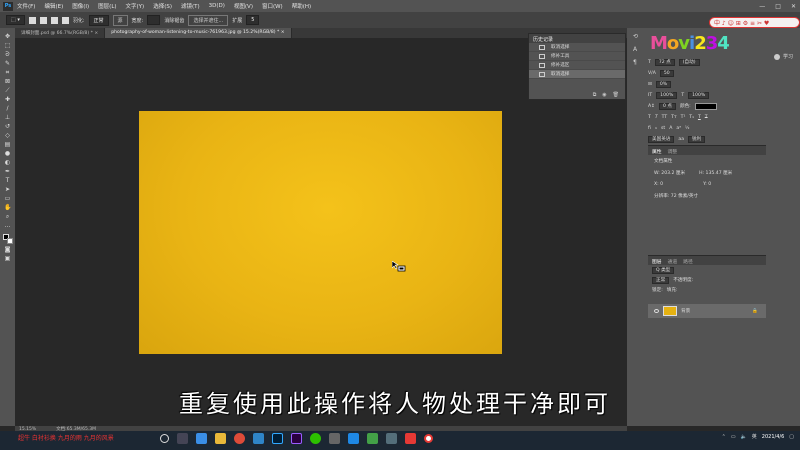  Describe the element at coordinates (705, 106) in the screenshot. I see `text-color-swatch` at that location.